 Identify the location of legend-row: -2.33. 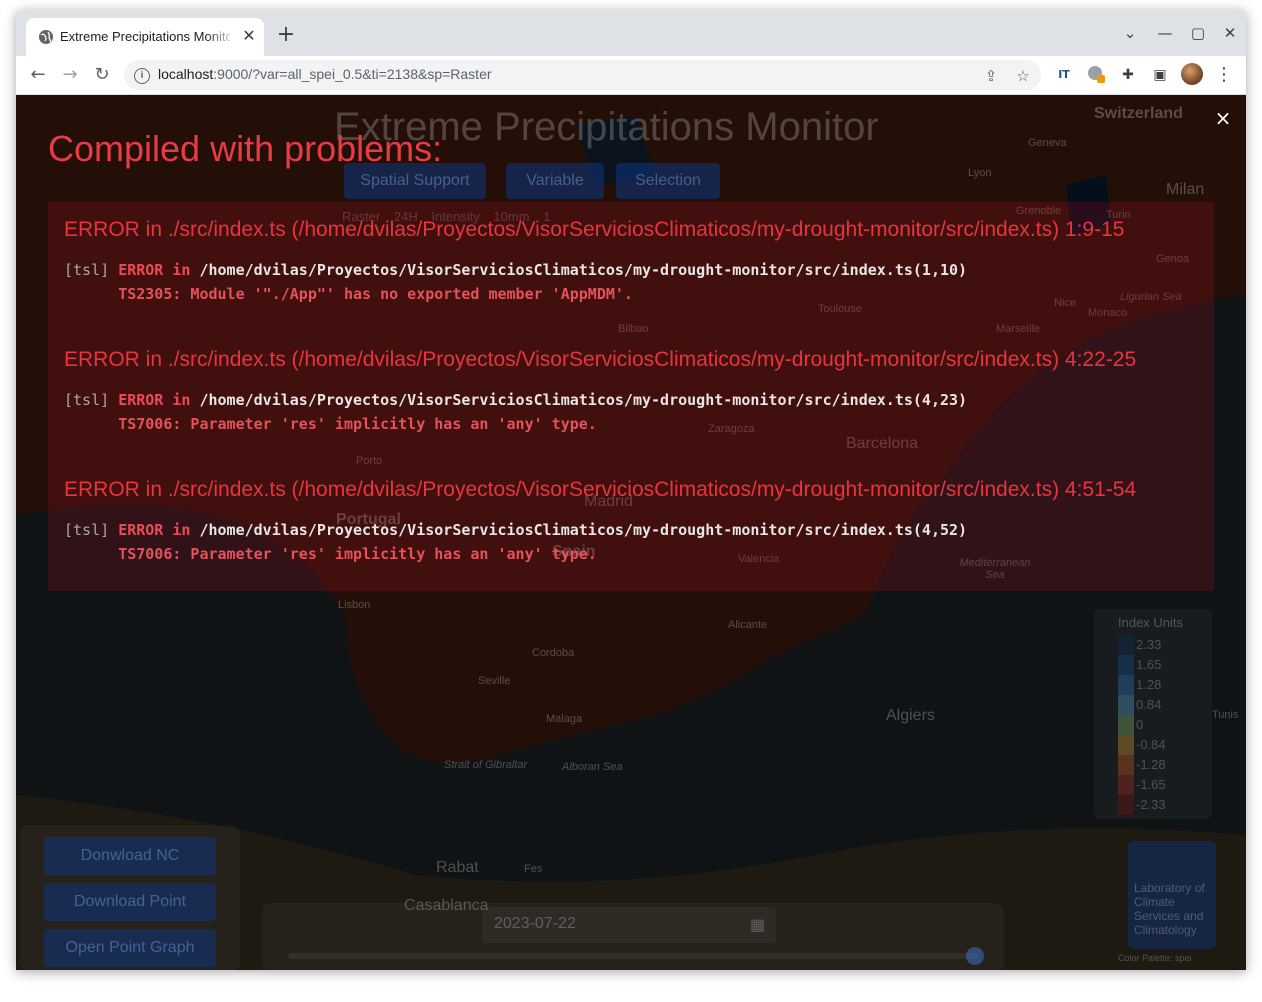
(1158, 805).